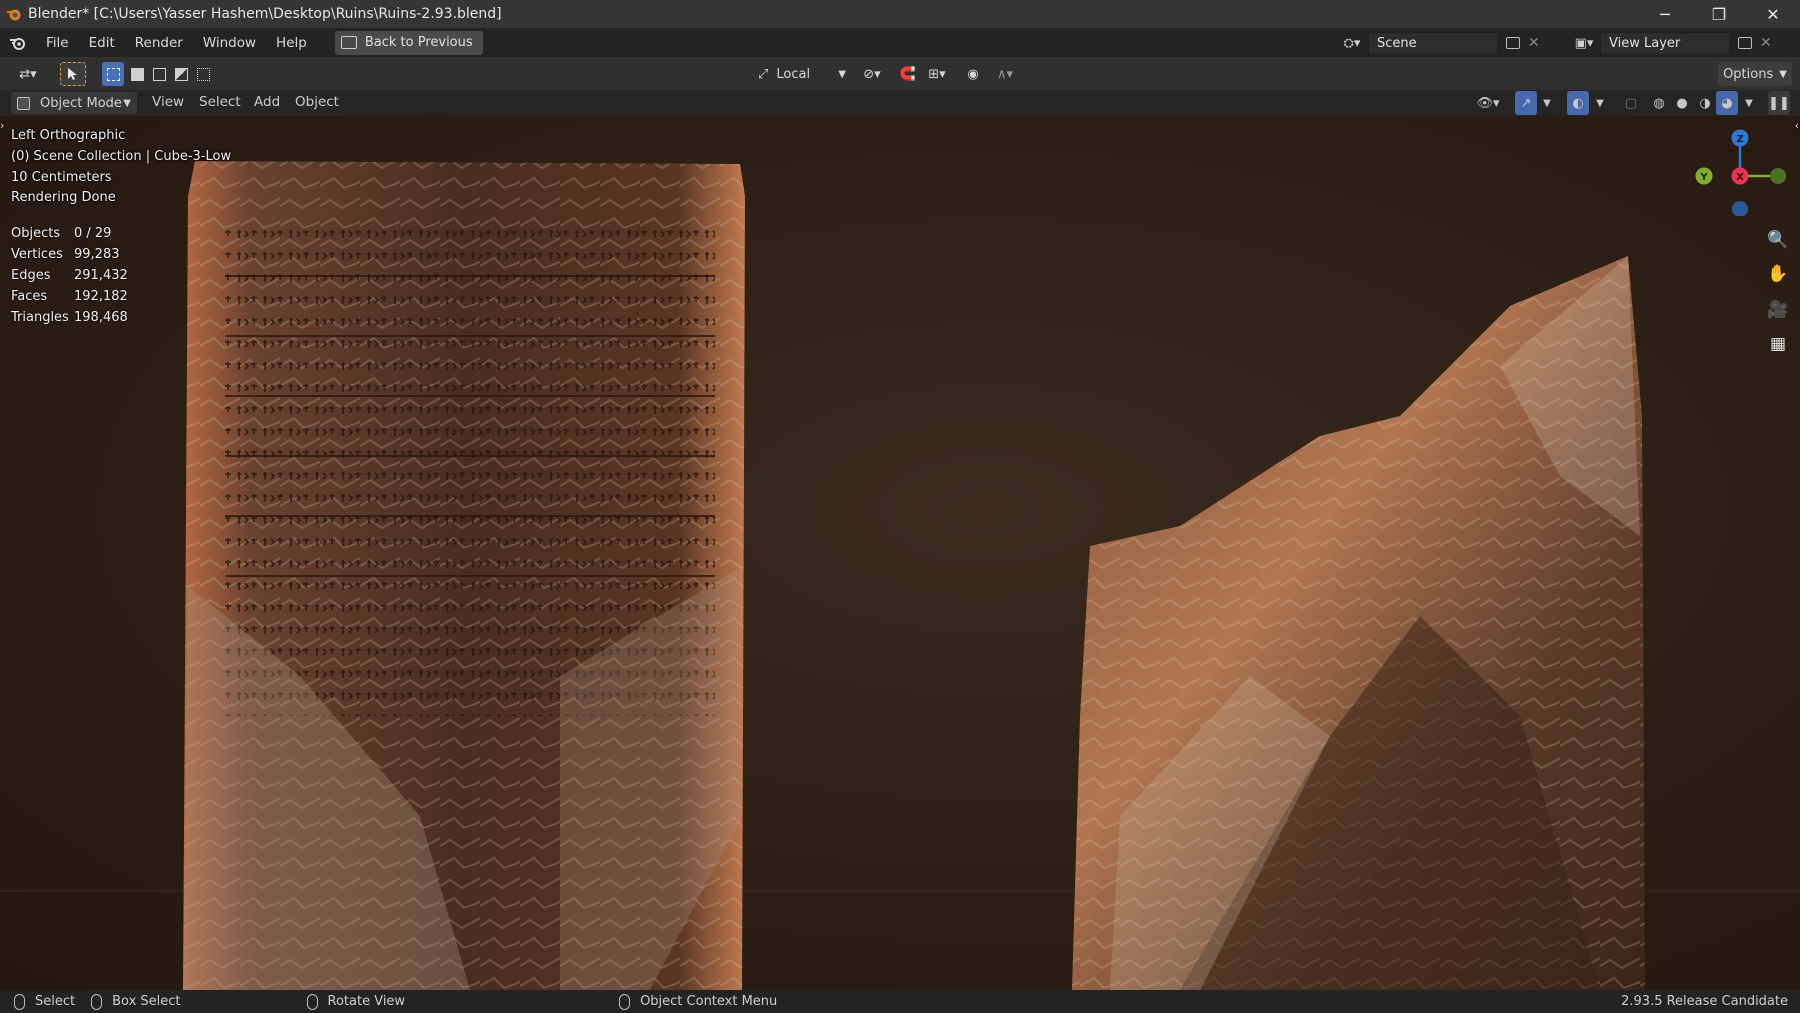 The image size is (1800, 1013). What do you see at coordinates (1513, 43) in the screenshot?
I see `new-scene-icon` at bounding box center [1513, 43].